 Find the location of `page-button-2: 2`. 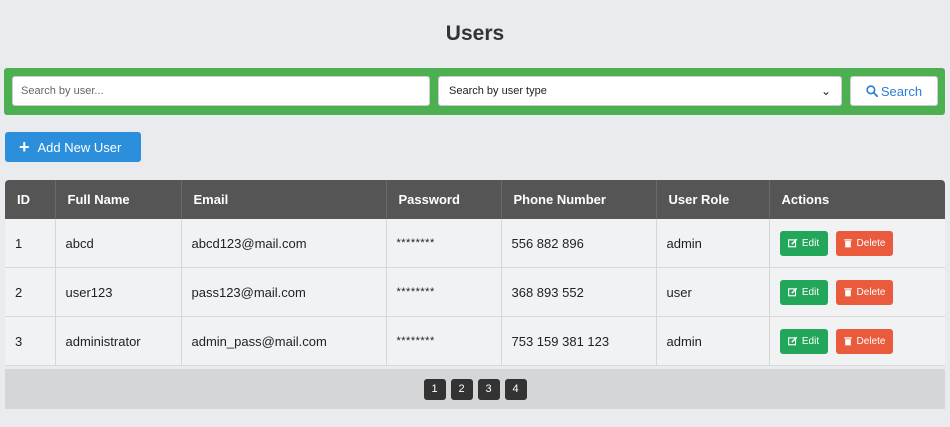

page-button-2: 2 is located at coordinates (461, 389).